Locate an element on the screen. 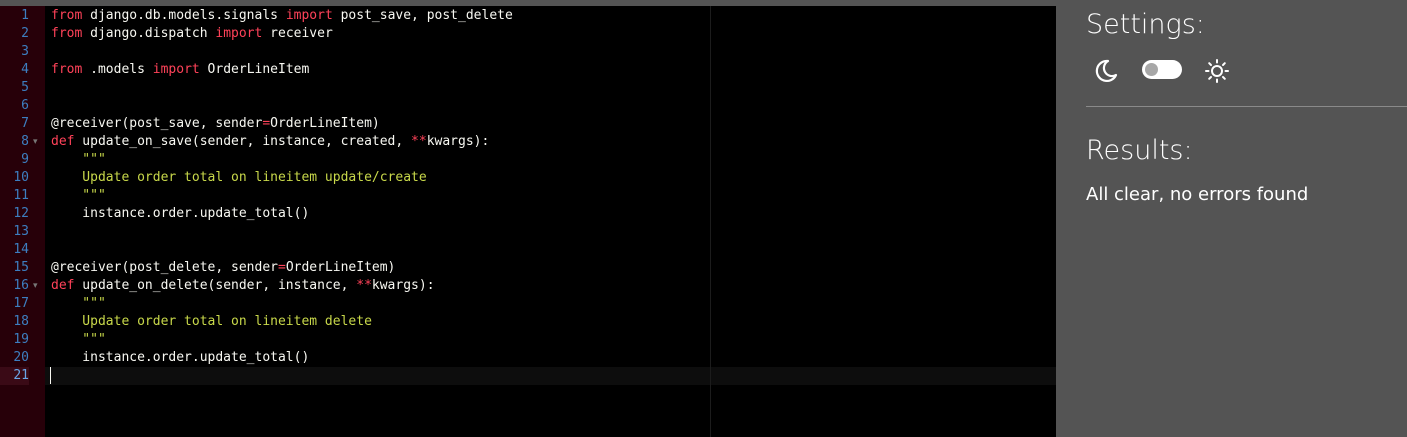 The height and width of the screenshot is (437, 1407). code-token: @receiver(post_save, sender is located at coordinates (157, 123).